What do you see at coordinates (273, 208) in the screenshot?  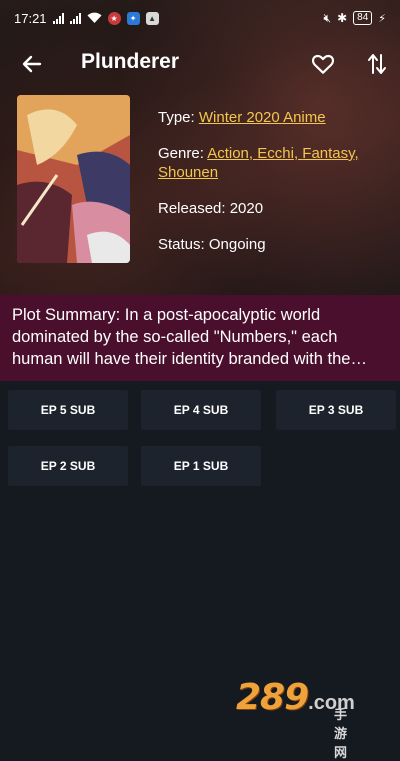 I see `released-row: Released: 2020` at bounding box center [273, 208].